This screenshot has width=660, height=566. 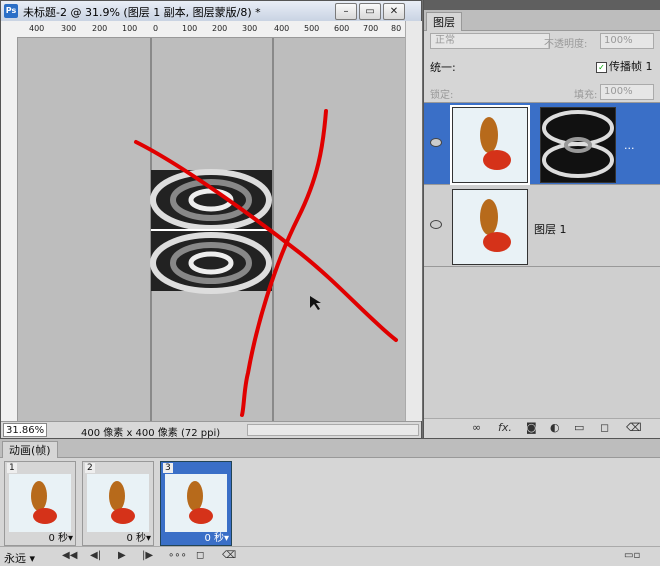 What do you see at coordinates (9, 229) in the screenshot?
I see `vertical-ruler` at bounding box center [9, 229].